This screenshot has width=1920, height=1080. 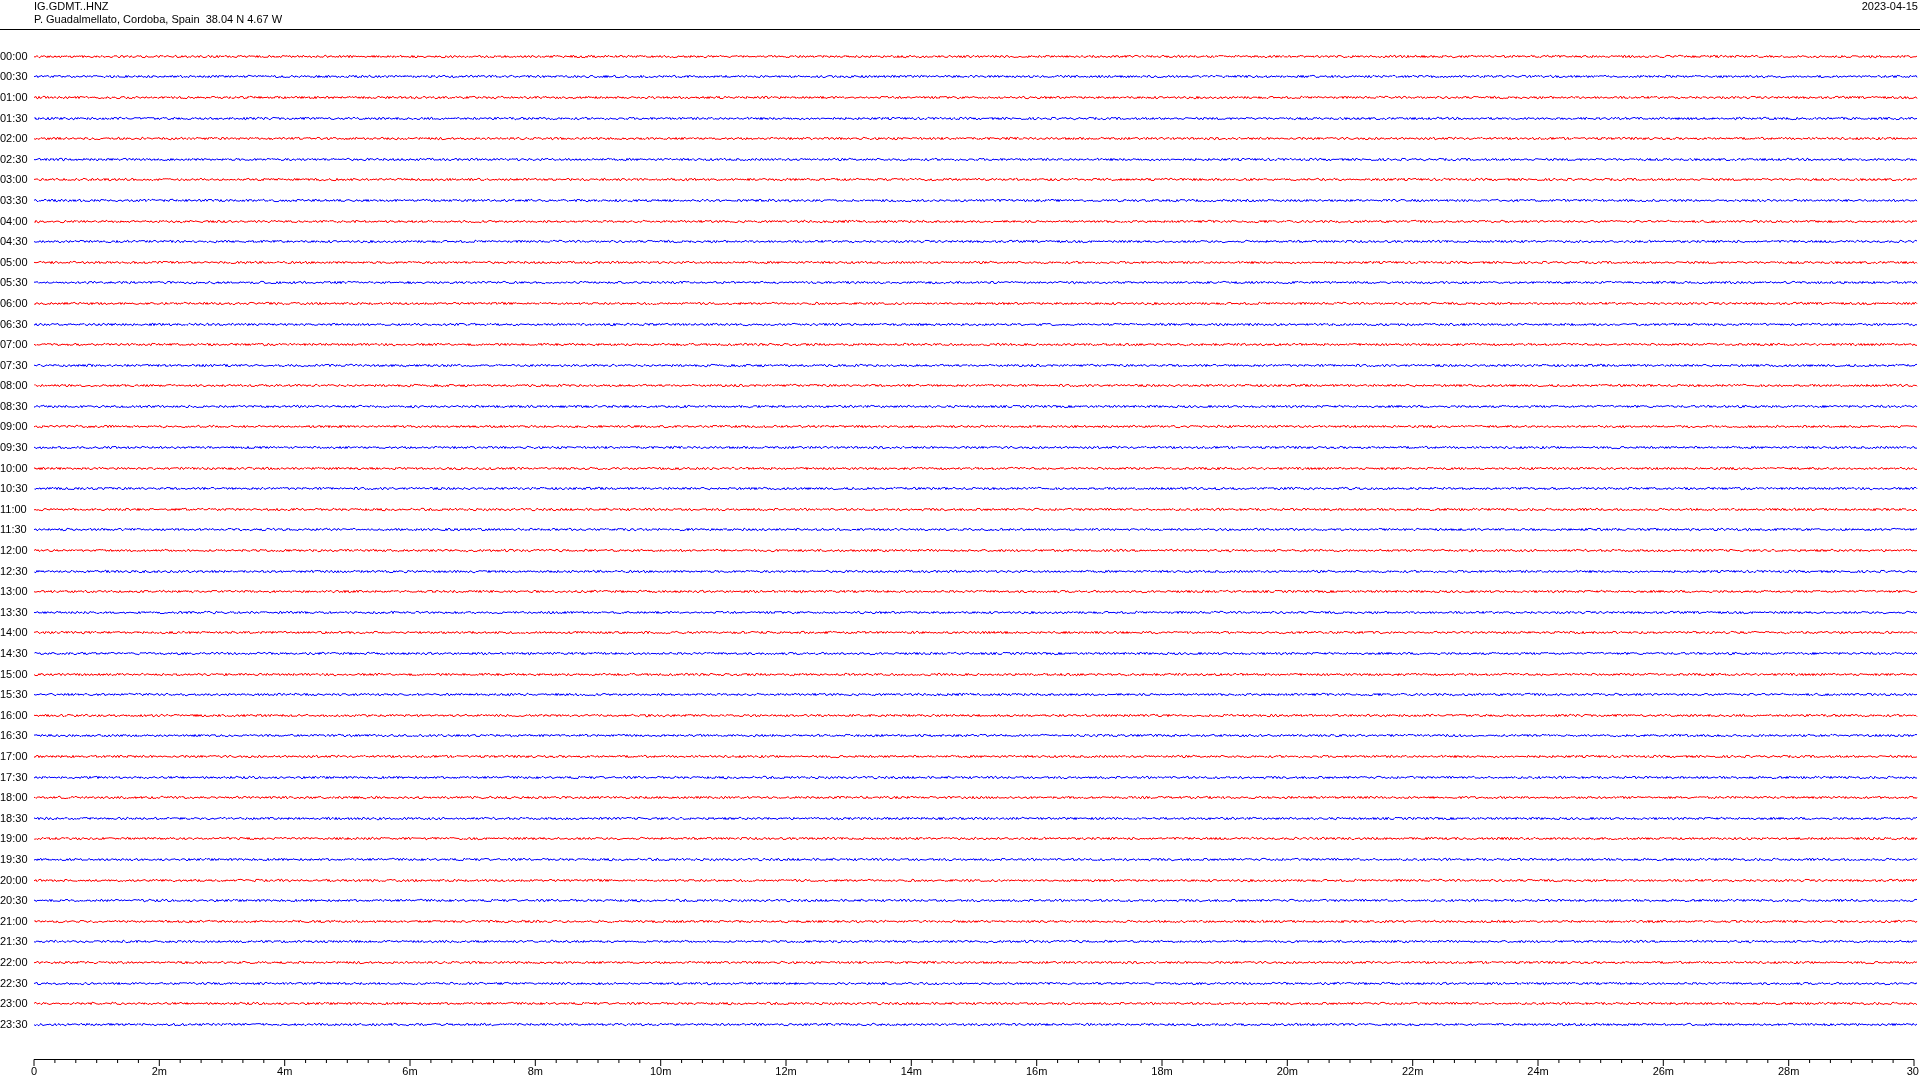 What do you see at coordinates (14, 489) in the screenshot?
I see `time-label: 10:30` at bounding box center [14, 489].